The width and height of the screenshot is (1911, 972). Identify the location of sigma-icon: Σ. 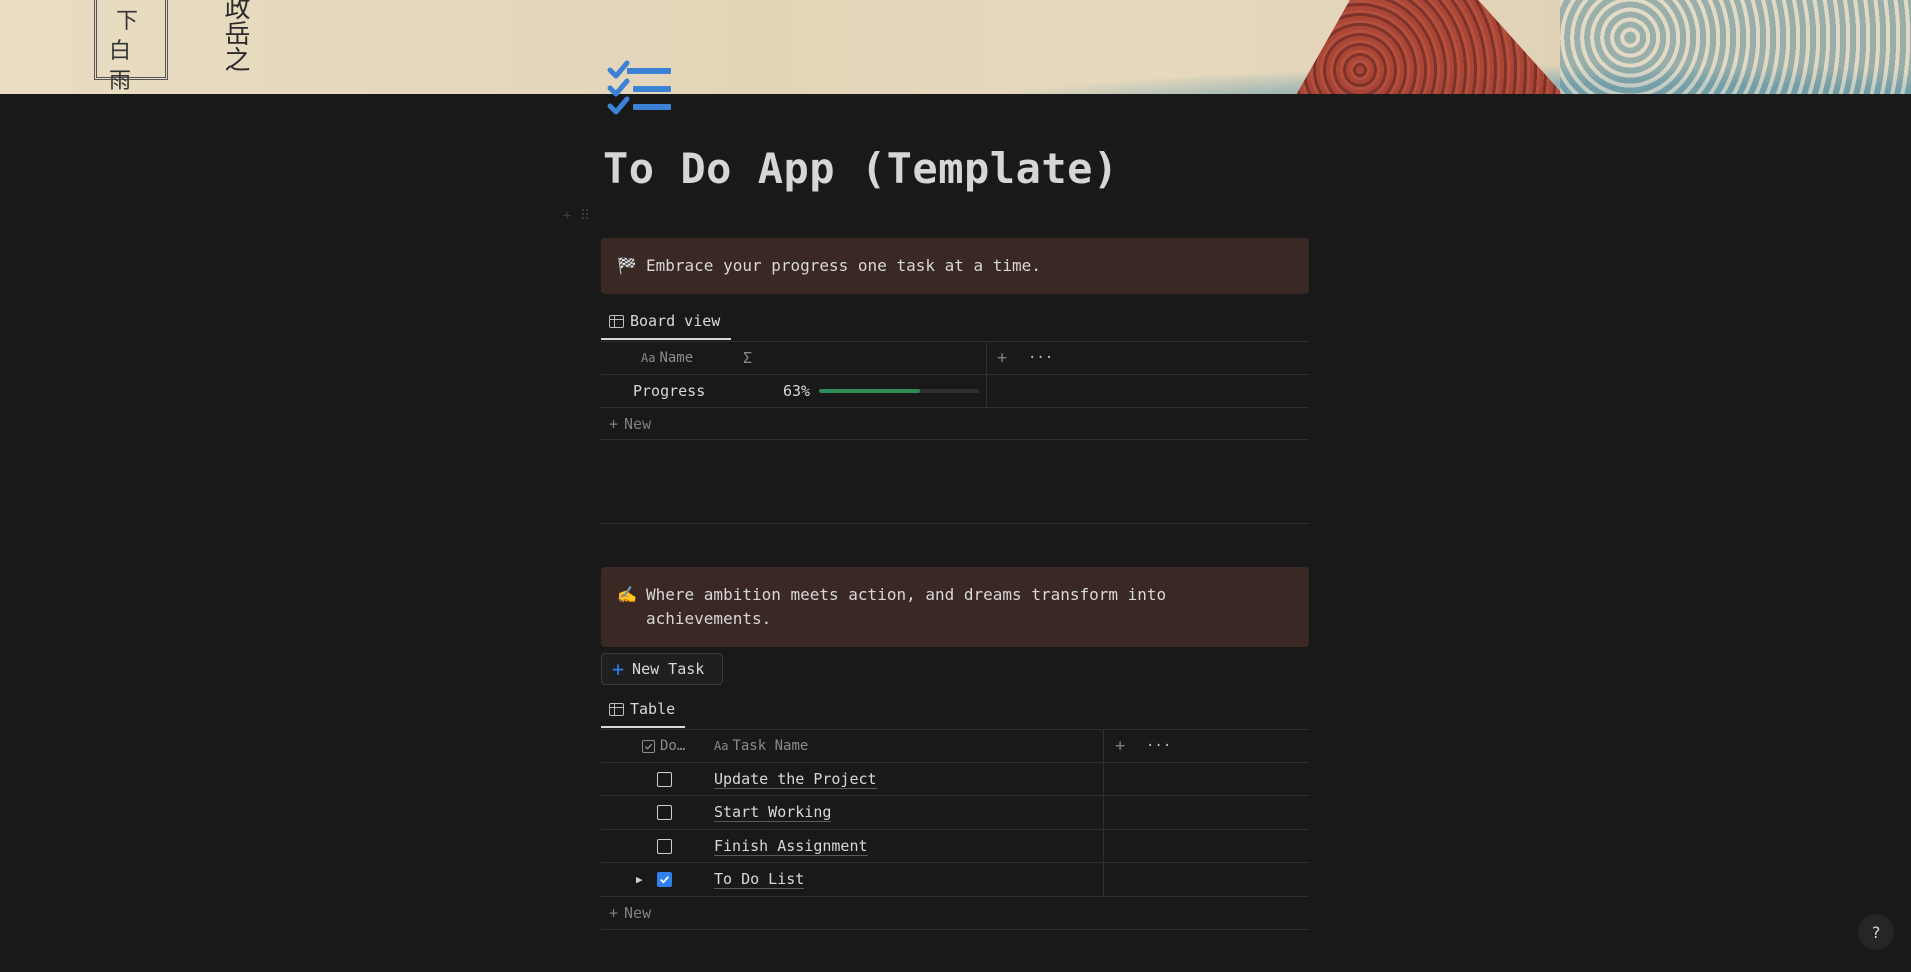
(748, 358).